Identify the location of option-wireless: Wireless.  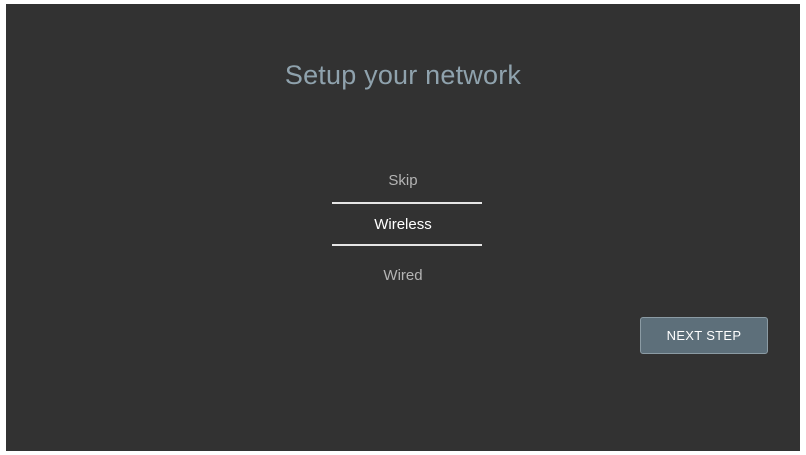
(403, 224).